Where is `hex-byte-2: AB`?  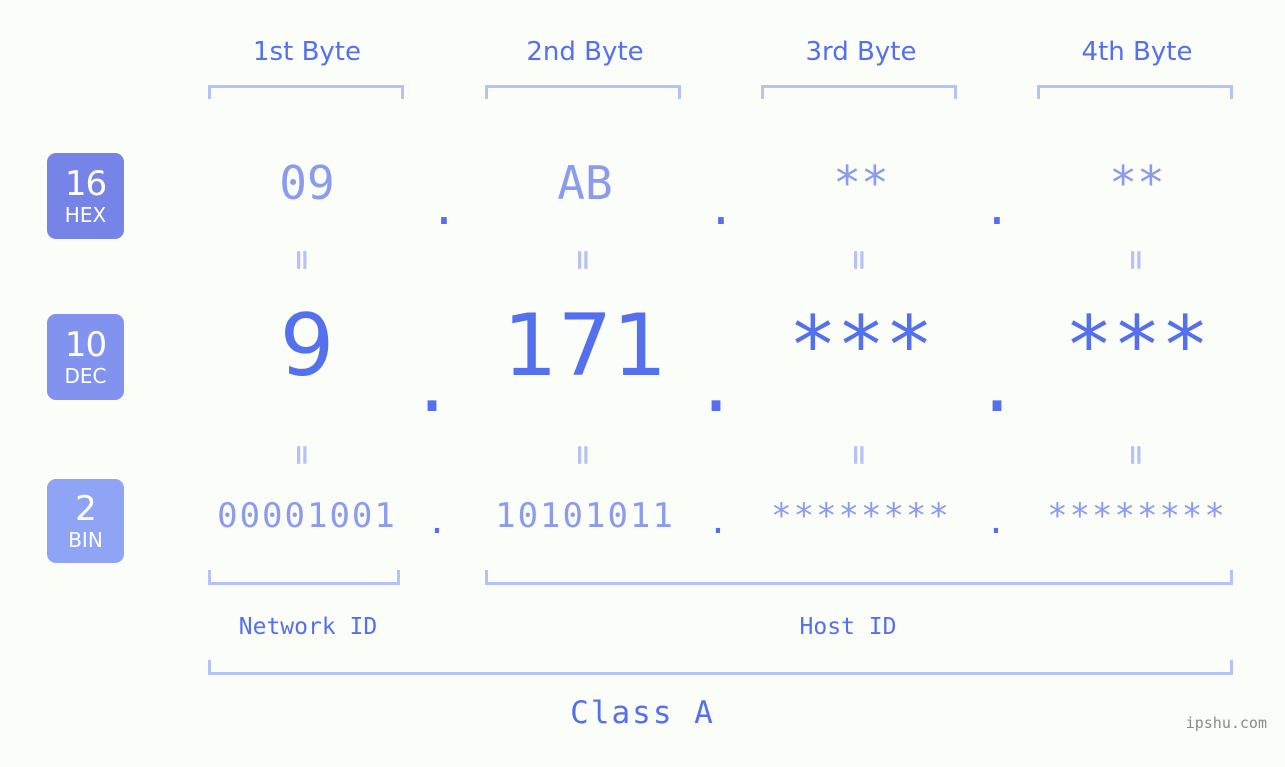 hex-byte-2: AB is located at coordinates (585, 183).